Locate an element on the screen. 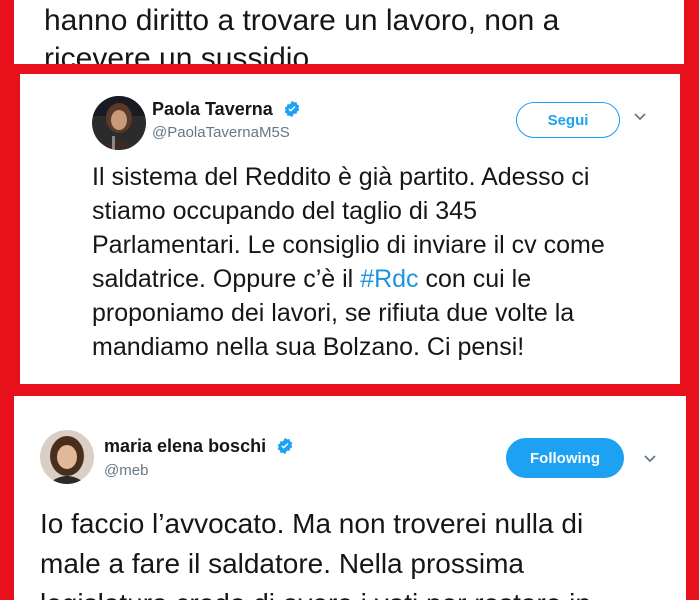 The image size is (699, 600). tweet-text-segment: con cui le is located at coordinates (475, 279).